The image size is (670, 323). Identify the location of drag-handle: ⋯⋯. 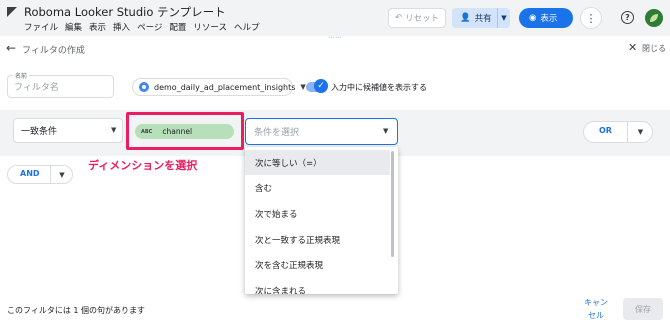
(335, 37).